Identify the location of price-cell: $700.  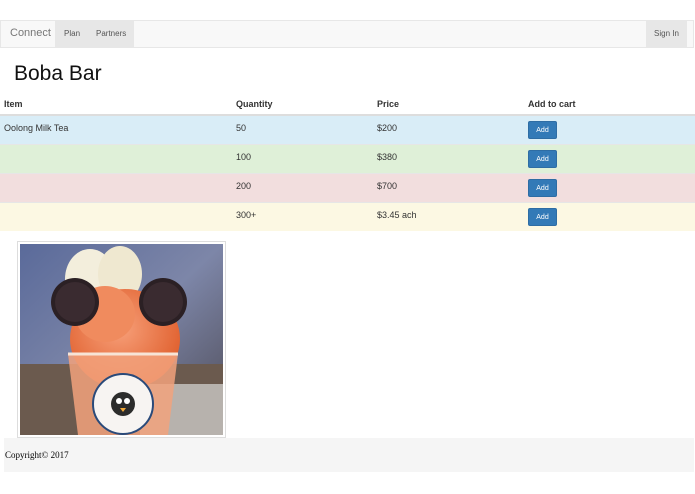
(448, 188).